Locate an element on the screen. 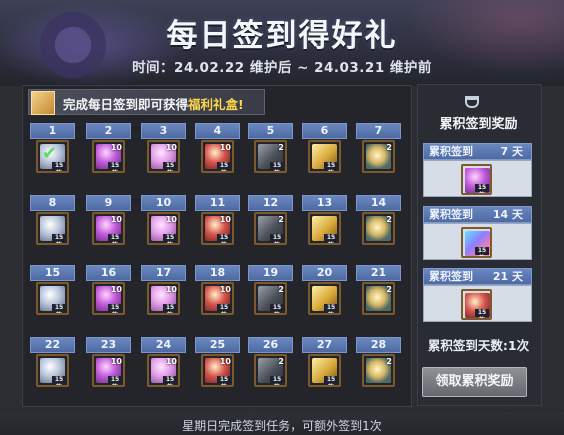  claim-cumulative-reward-button: 领取累积奖励 is located at coordinates (474, 382).